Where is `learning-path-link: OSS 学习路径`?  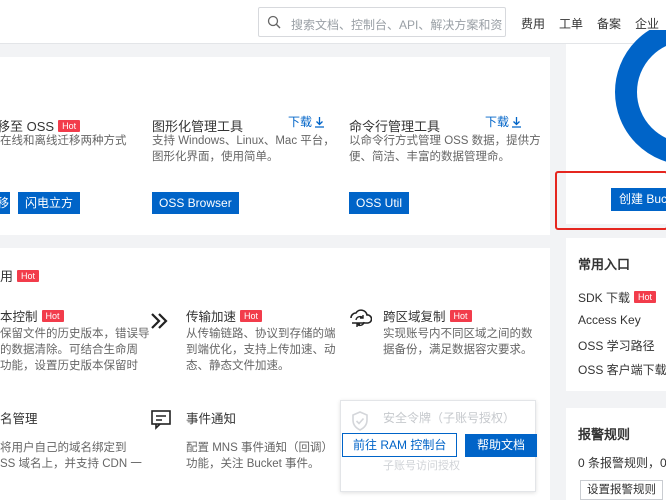
learning-path-link: OSS 学习路径 is located at coordinates (616, 345).